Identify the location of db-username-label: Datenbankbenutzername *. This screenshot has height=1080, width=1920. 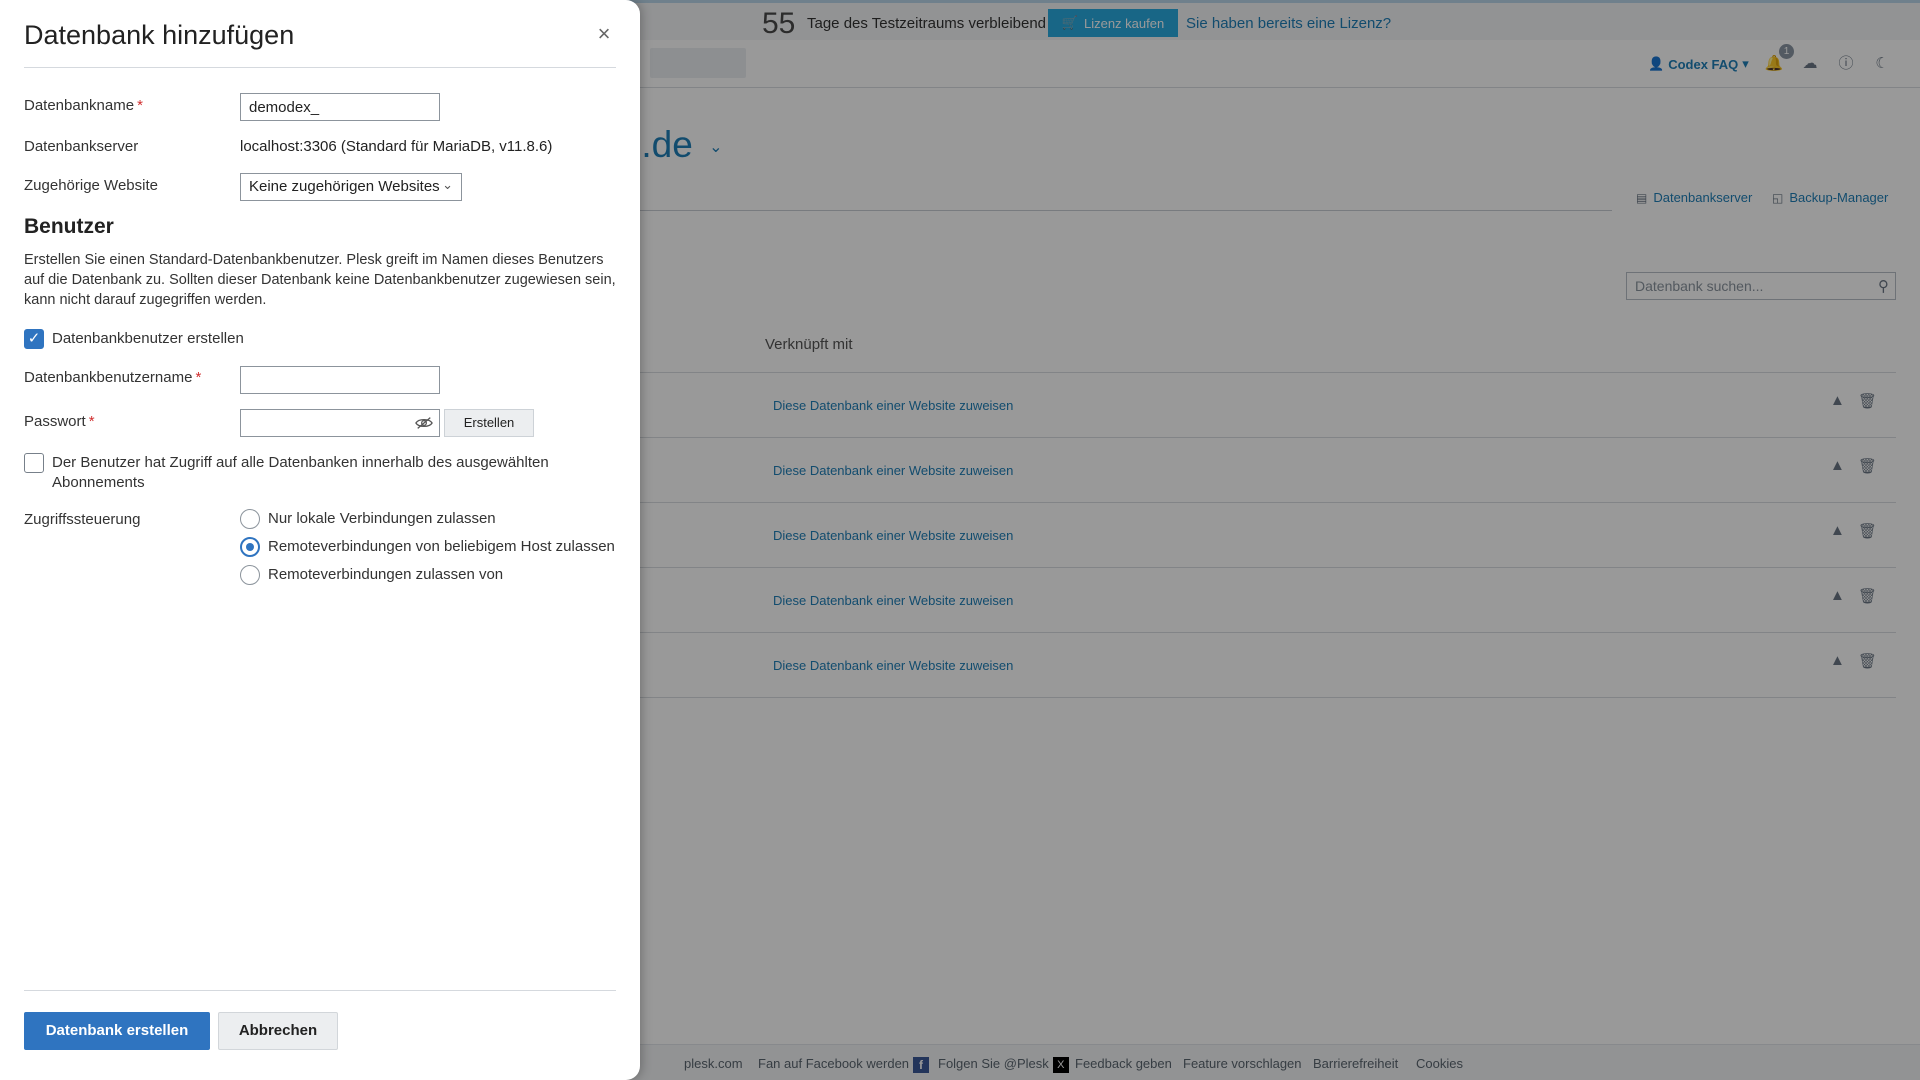
(112, 377).